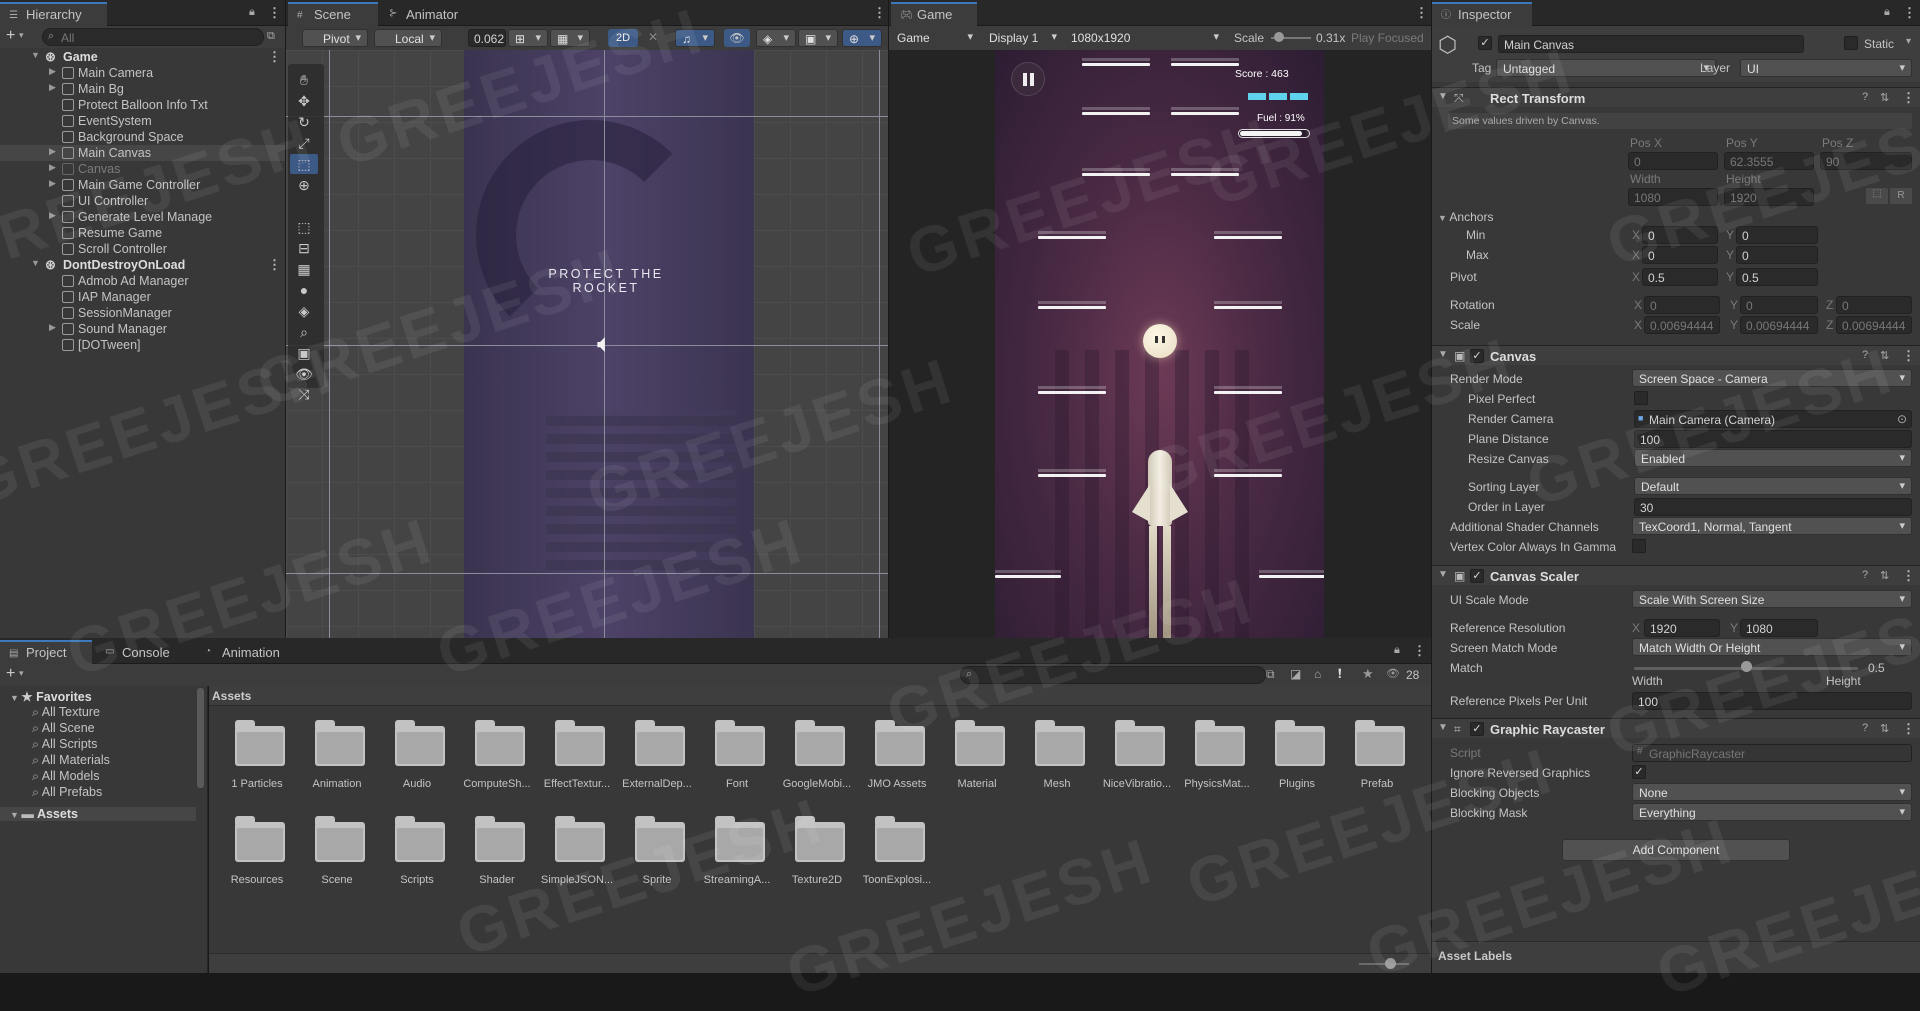 The height and width of the screenshot is (1011, 1920). I want to click on screen-match-mode-dropdown: Match Width Or Height, so click(1772, 647).